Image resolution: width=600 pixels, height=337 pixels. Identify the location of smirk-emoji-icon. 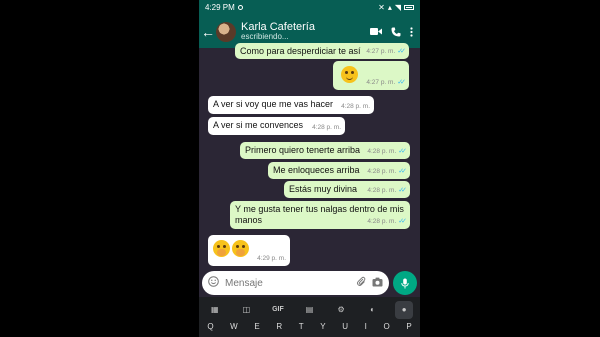
(349, 74).